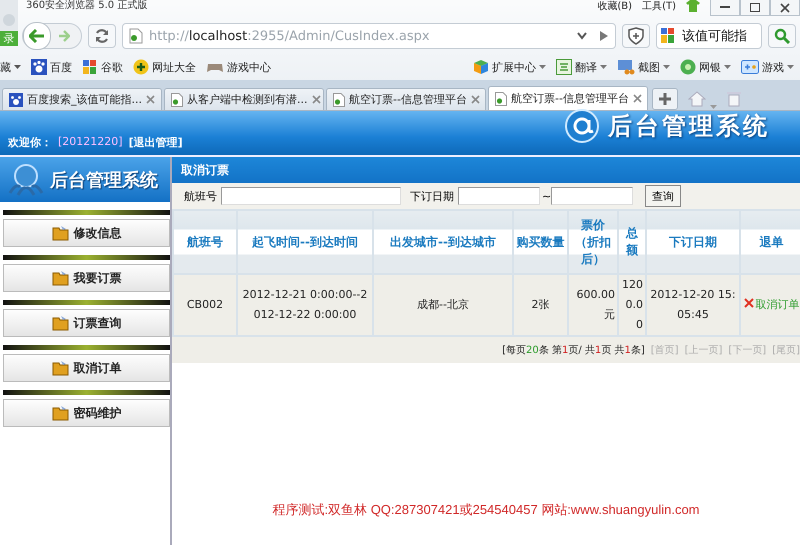 This screenshot has height=545, width=800. I want to click on menu-item: 收藏(B), so click(614, 7).